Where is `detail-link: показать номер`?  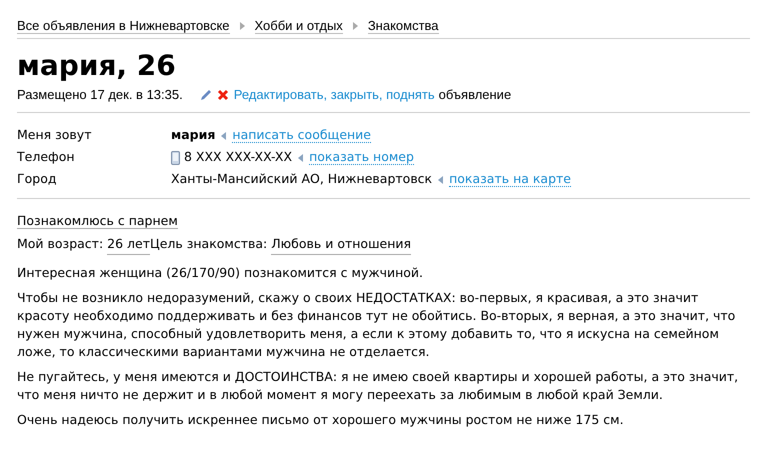
detail-link: показать номер is located at coordinates (361, 157).